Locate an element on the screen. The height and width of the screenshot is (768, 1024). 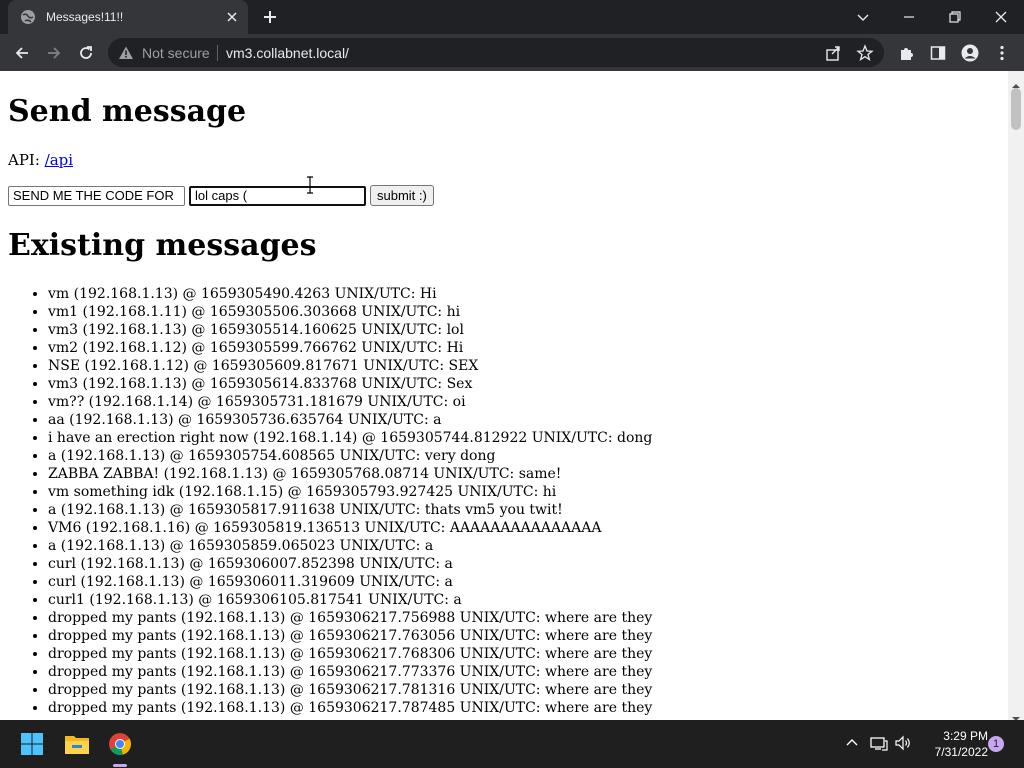
menu-icon is located at coordinates (1002, 53).